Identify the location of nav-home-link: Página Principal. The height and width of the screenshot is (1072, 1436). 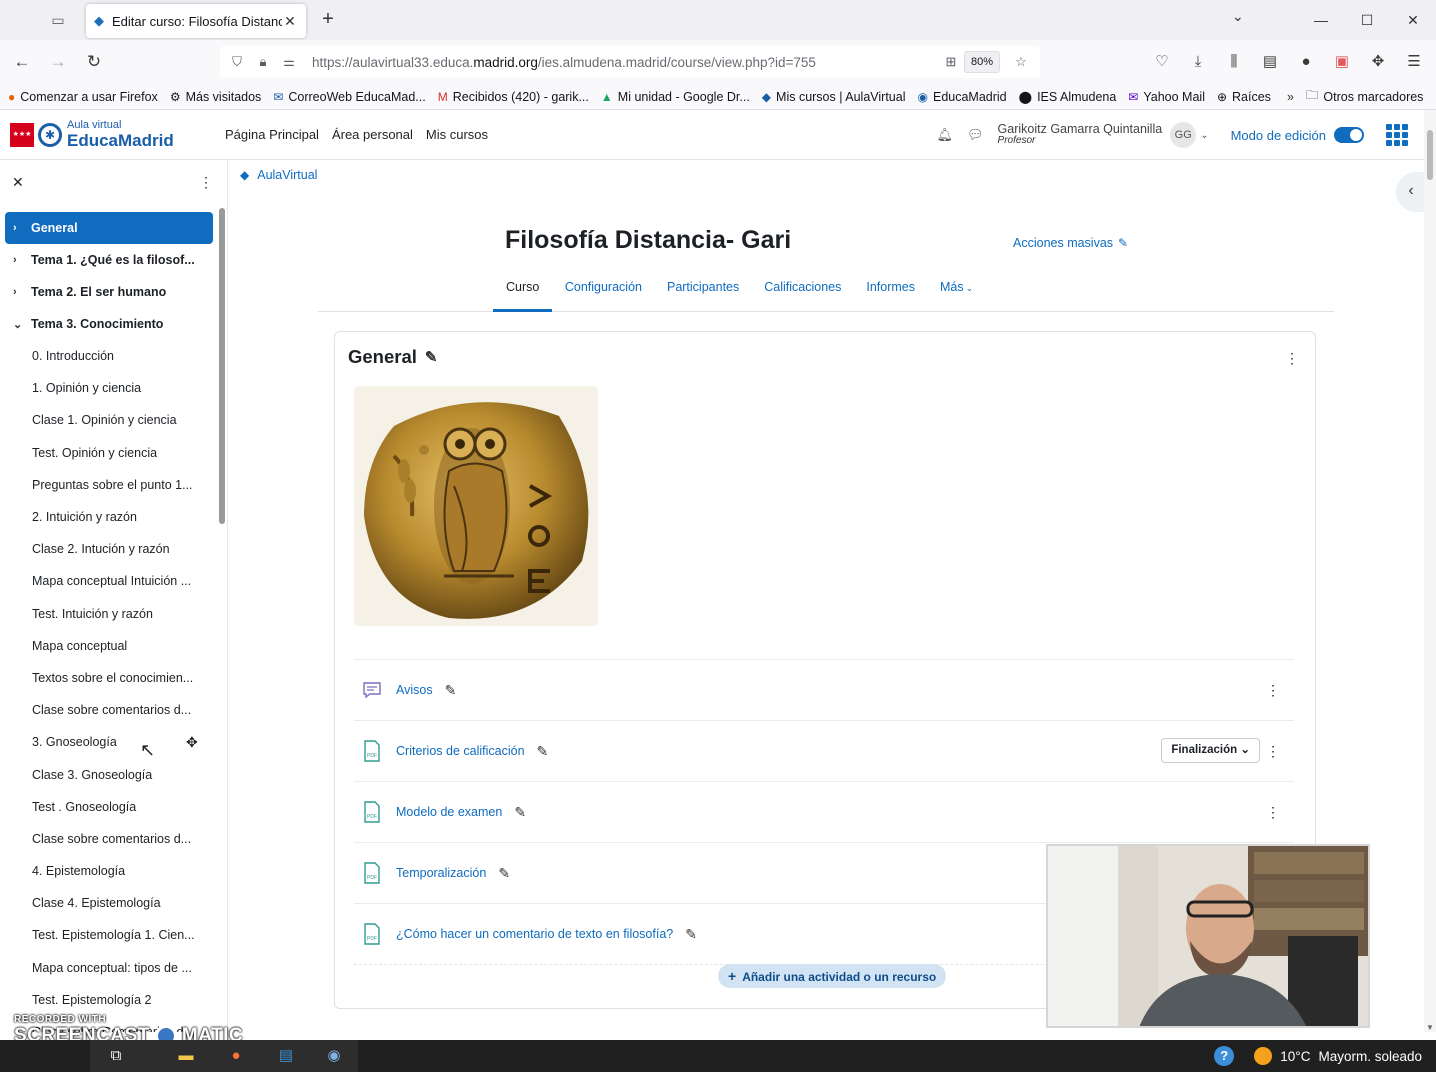
(272, 134).